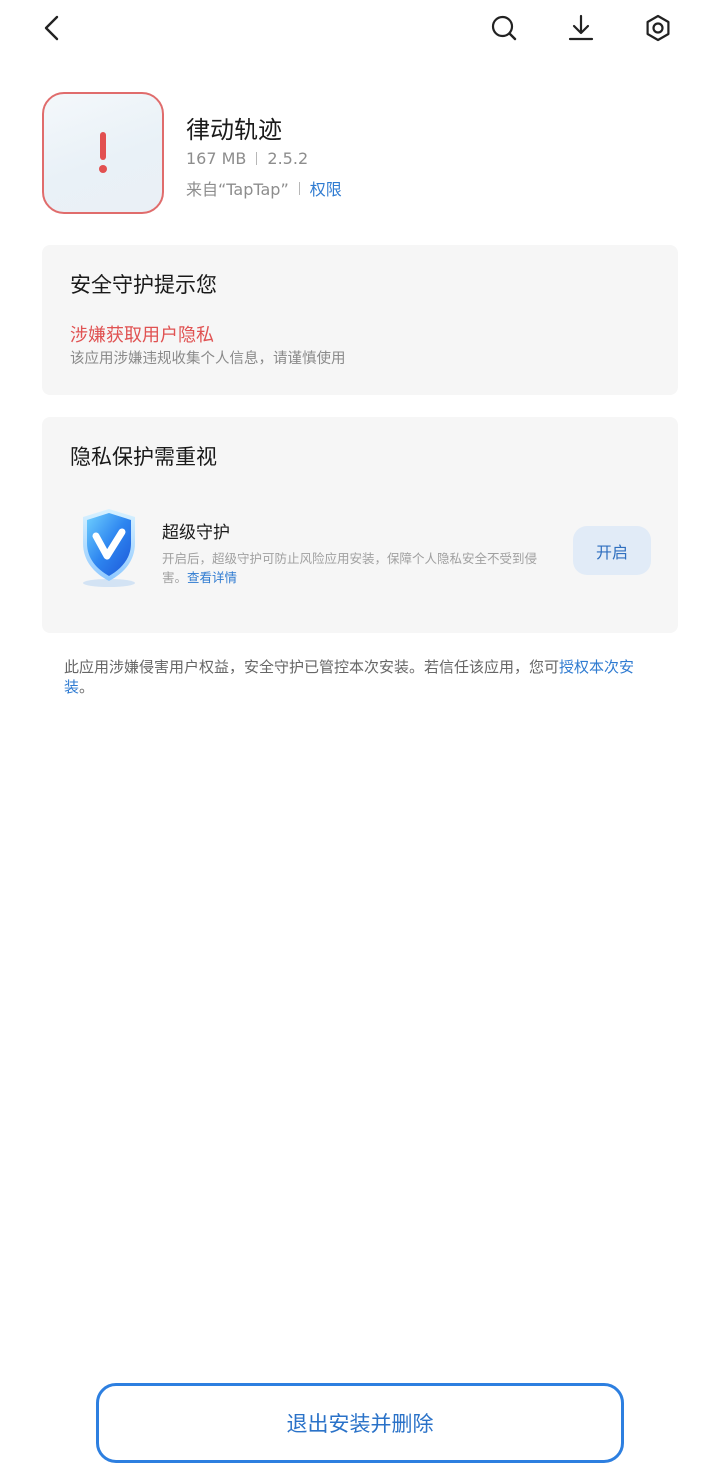  I want to click on super-guard-title: 超级守护, so click(196, 533).